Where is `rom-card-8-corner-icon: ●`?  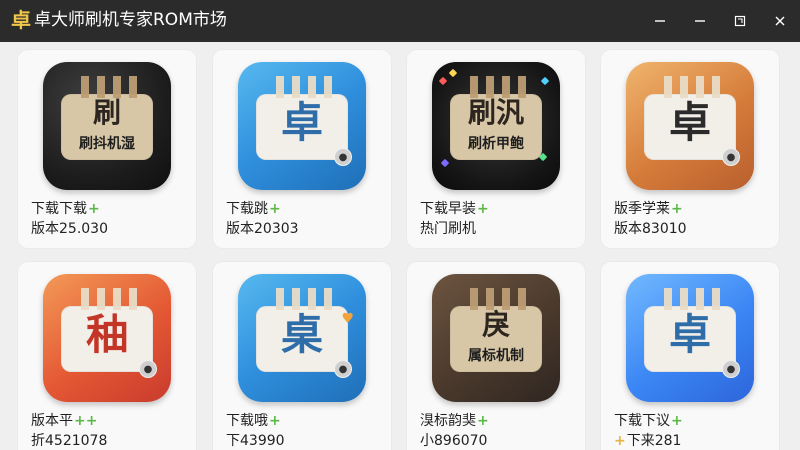
rom-card-8-corner-icon: ● is located at coordinates (731, 369).